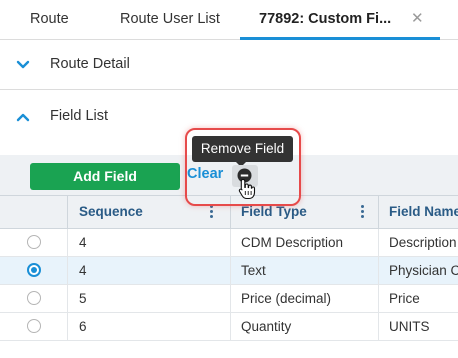 The height and width of the screenshot is (358, 458). I want to click on cell-field-type: CDM Description, so click(292, 242).